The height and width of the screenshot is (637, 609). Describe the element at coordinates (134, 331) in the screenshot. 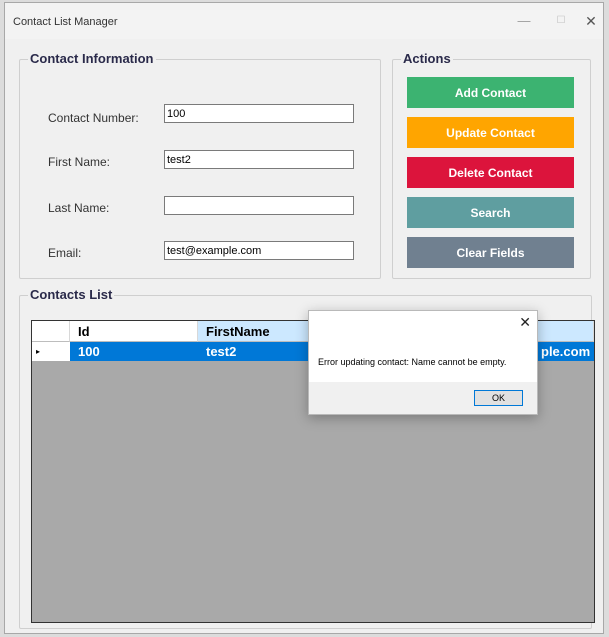

I see `column-header-id: Id` at that location.